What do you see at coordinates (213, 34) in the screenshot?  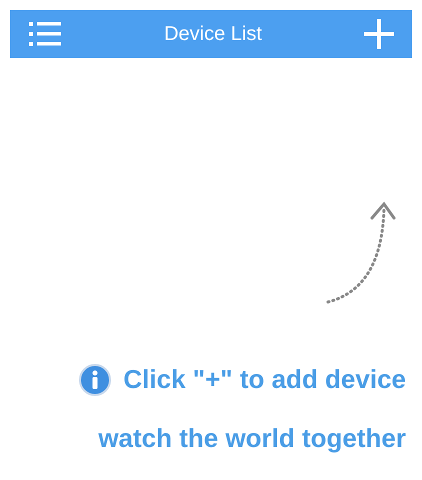 I see `header-title: Device List` at bounding box center [213, 34].